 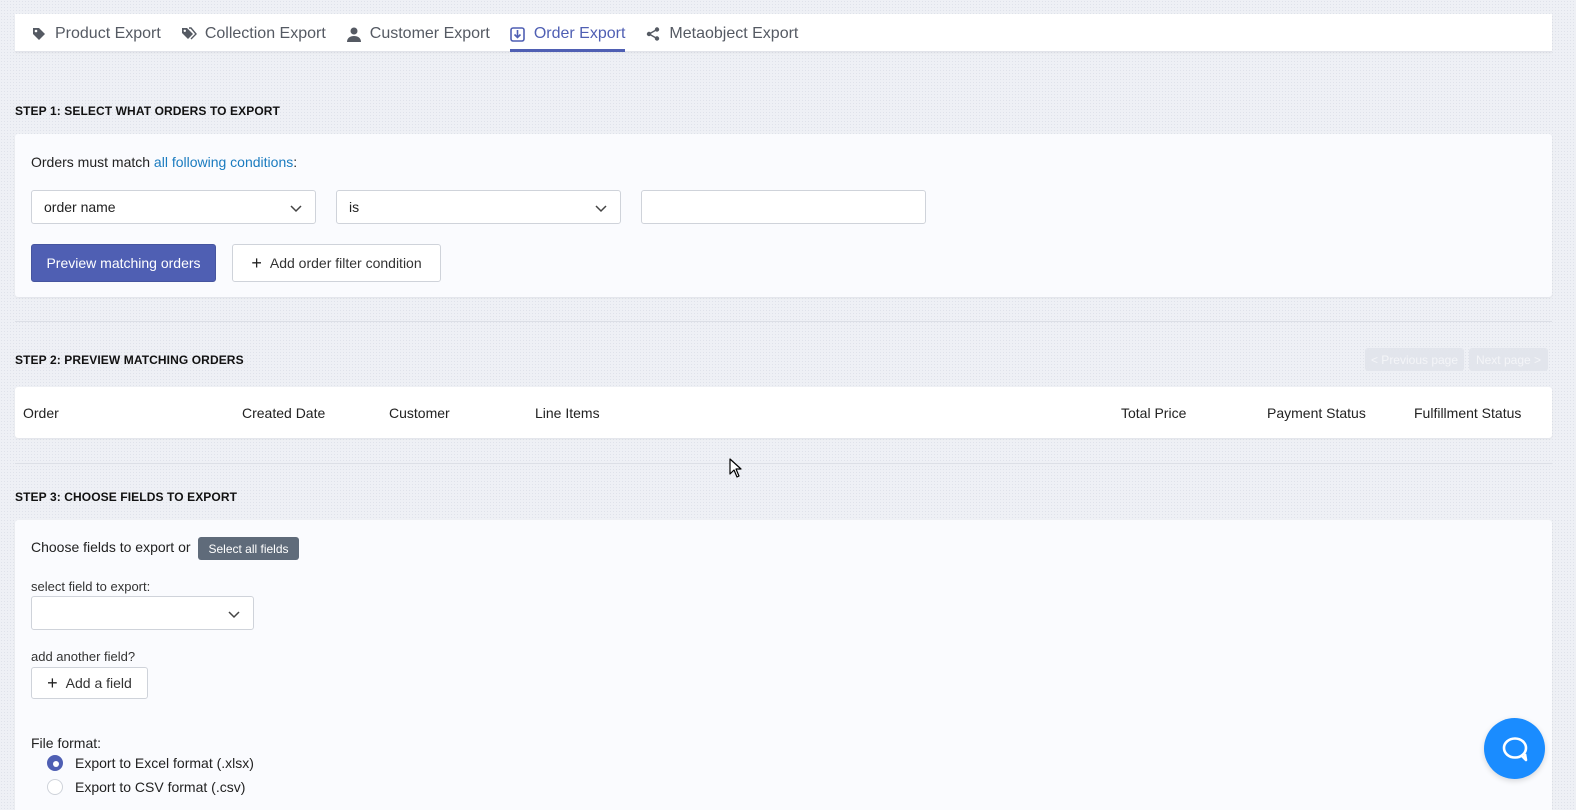 I want to click on format-xlsx-label: Export to Excel format (.xlsx), so click(x=164, y=763).